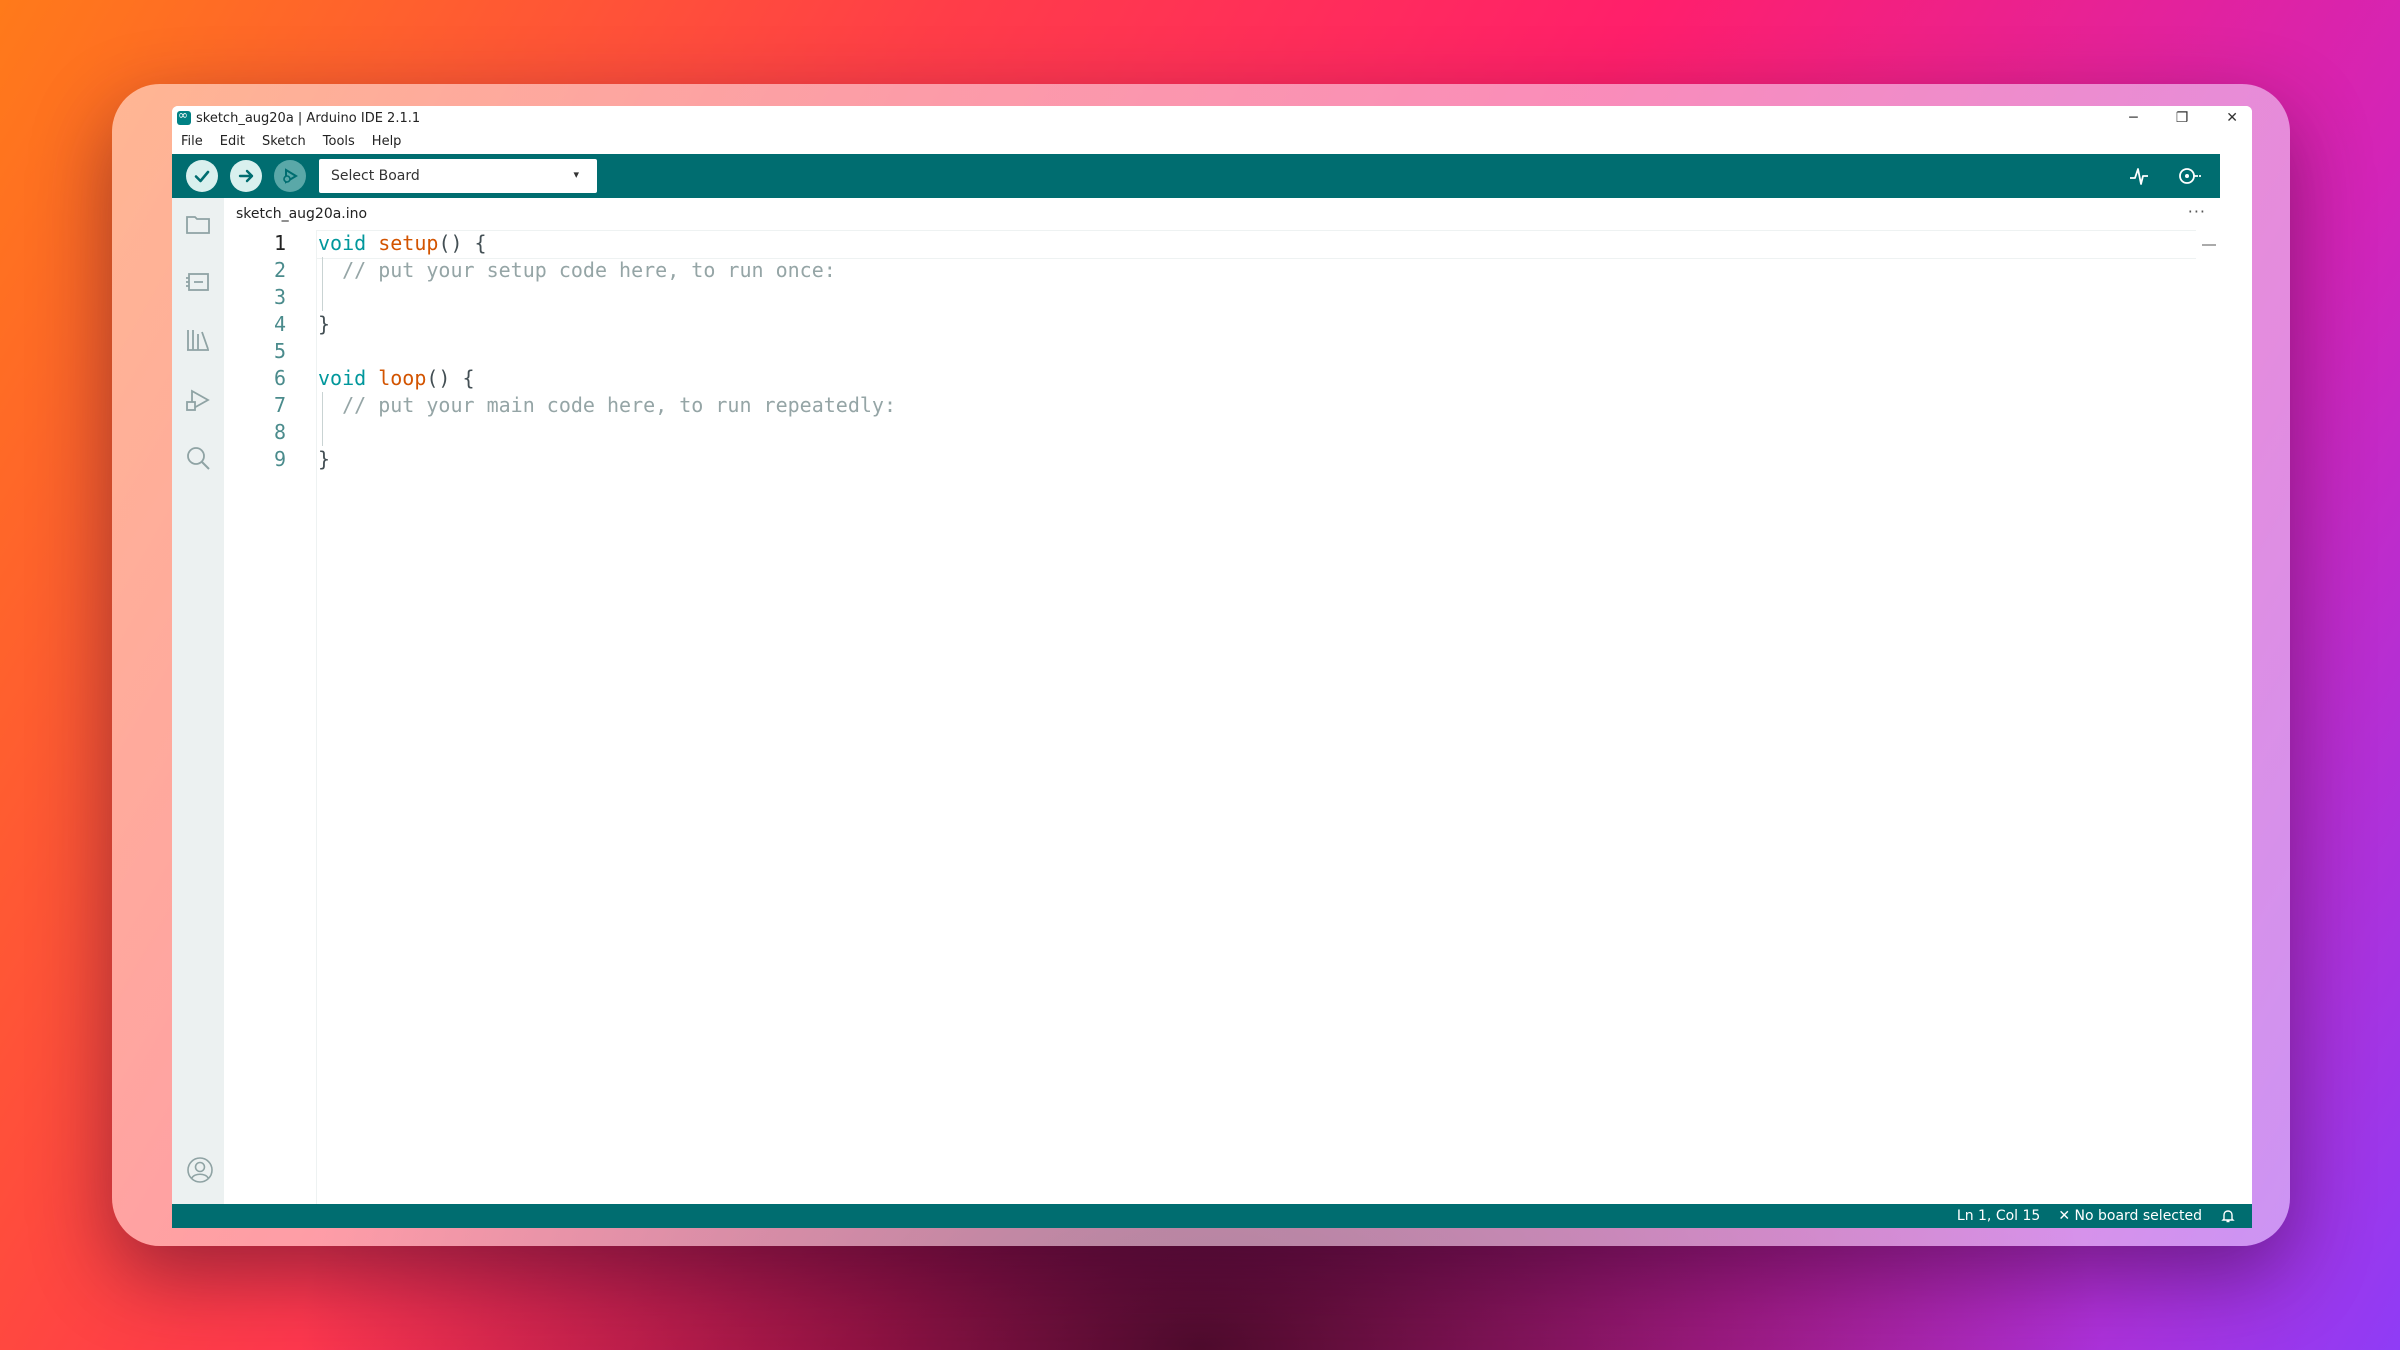  Describe the element at coordinates (2228, 1216) in the screenshot. I see `bell-icon` at that location.